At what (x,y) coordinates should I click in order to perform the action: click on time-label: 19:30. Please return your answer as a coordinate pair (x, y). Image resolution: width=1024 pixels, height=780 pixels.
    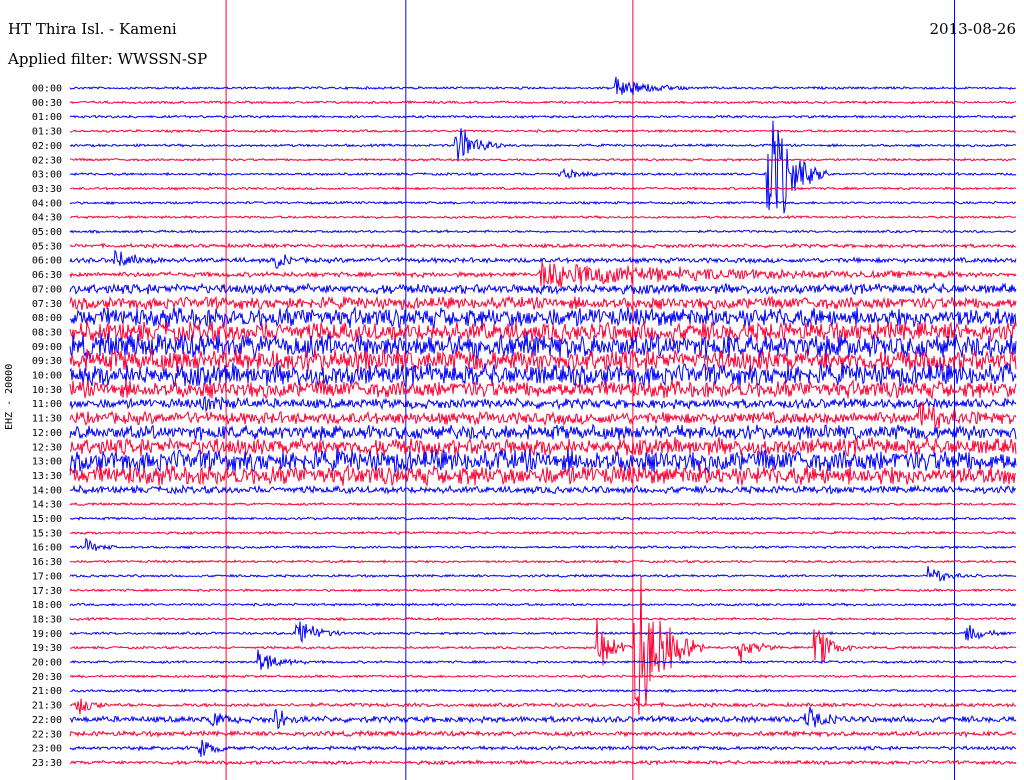
    Looking at the image, I should click on (47, 648).